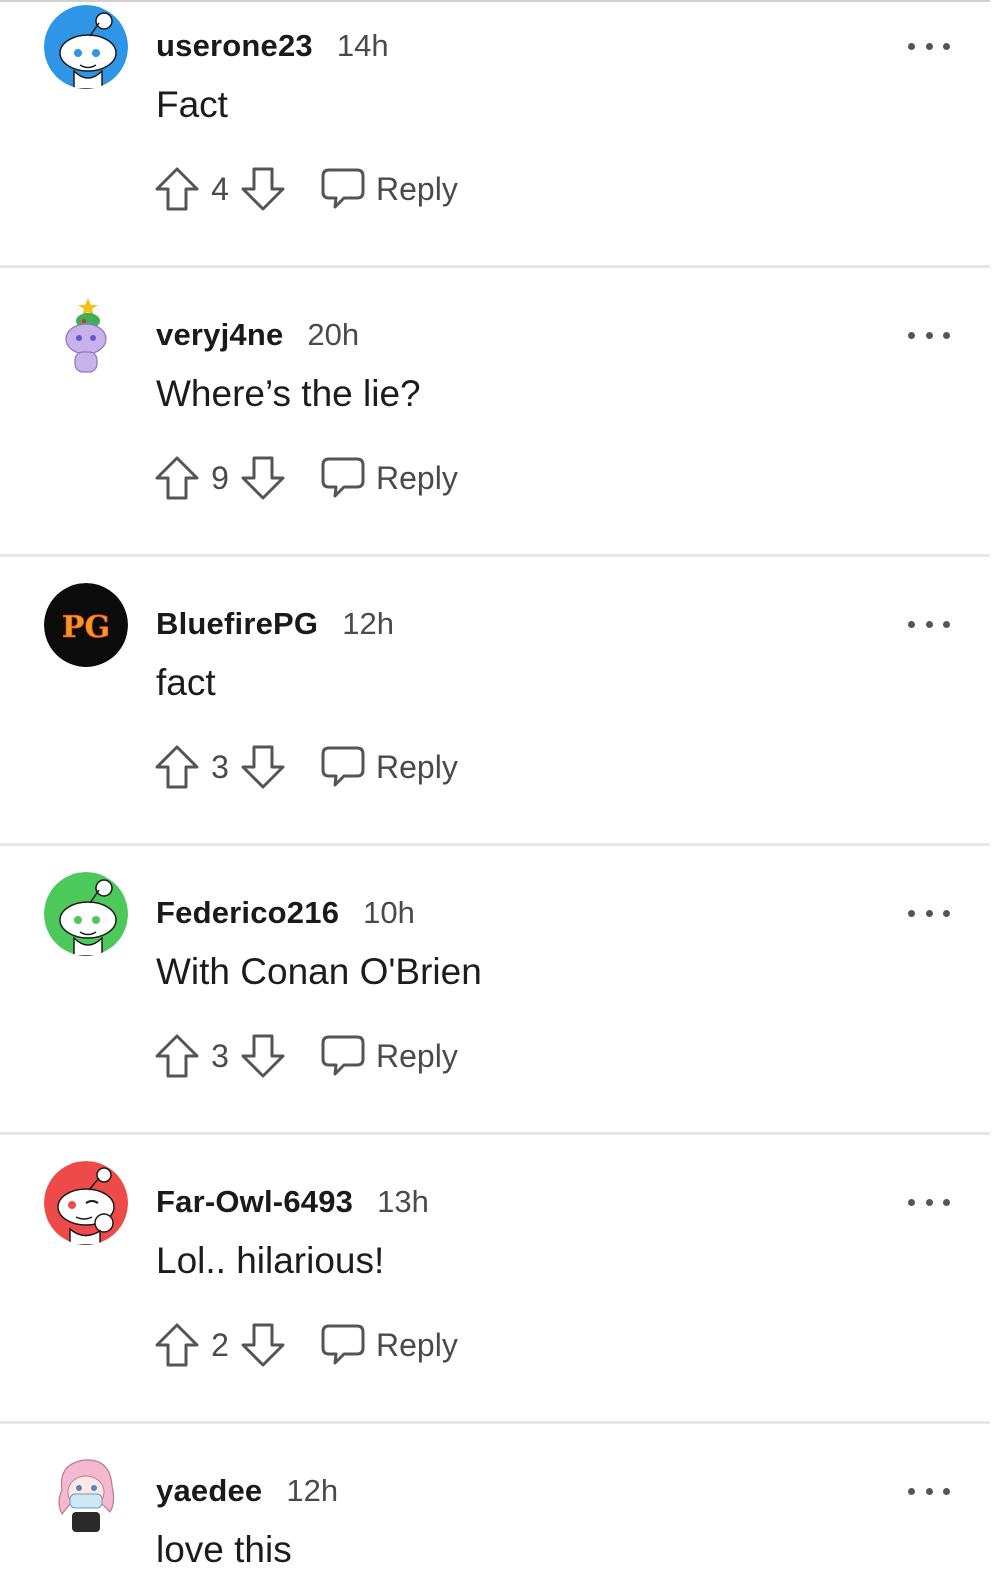  What do you see at coordinates (224, 1549) in the screenshot?
I see `comment-text: love this` at bounding box center [224, 1549].